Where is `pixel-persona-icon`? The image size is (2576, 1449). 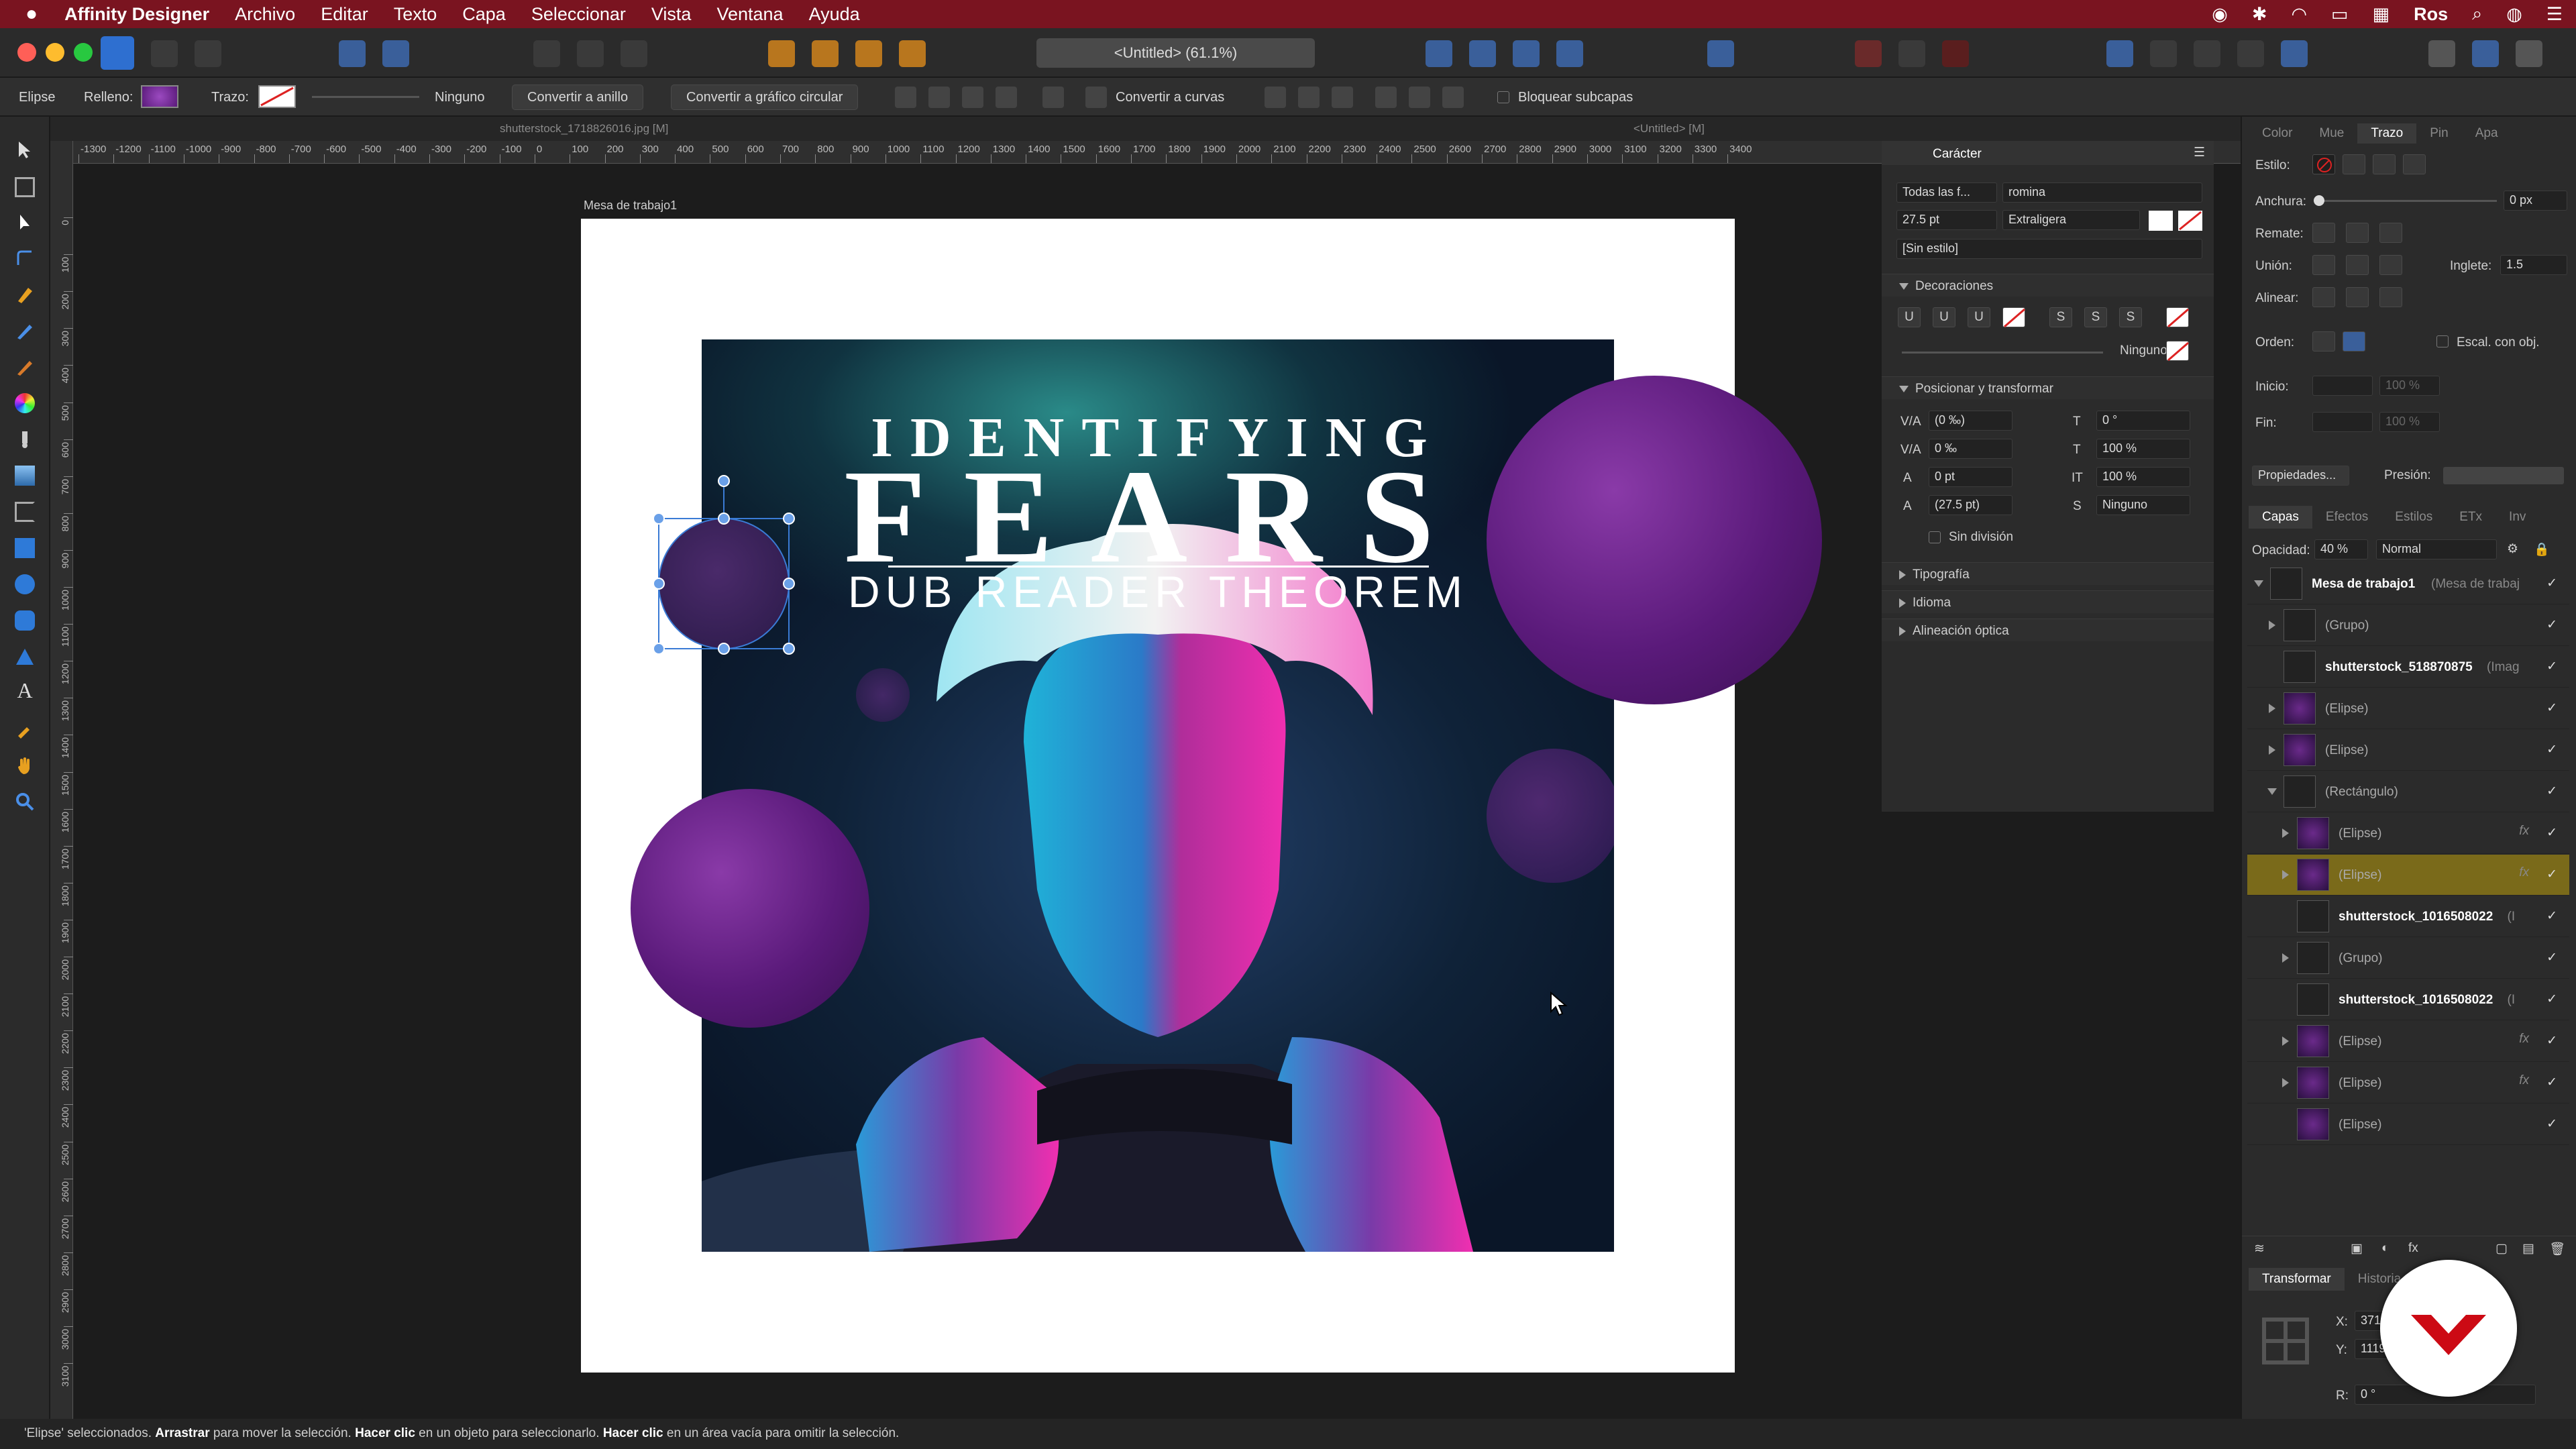 pixel-persona-icon is located at coordinates (164, 53).